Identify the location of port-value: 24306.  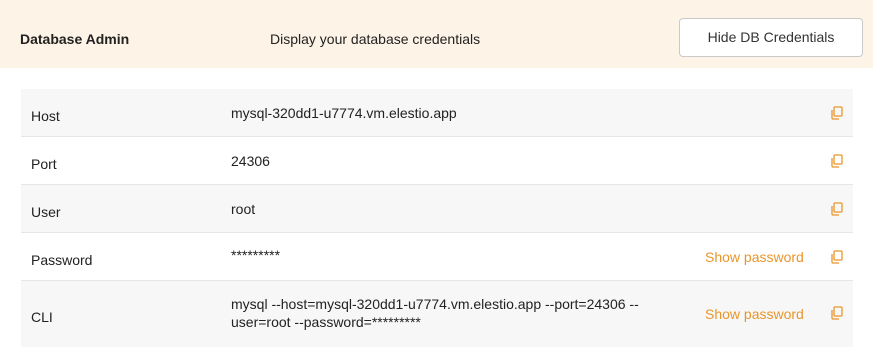
(250, 161).